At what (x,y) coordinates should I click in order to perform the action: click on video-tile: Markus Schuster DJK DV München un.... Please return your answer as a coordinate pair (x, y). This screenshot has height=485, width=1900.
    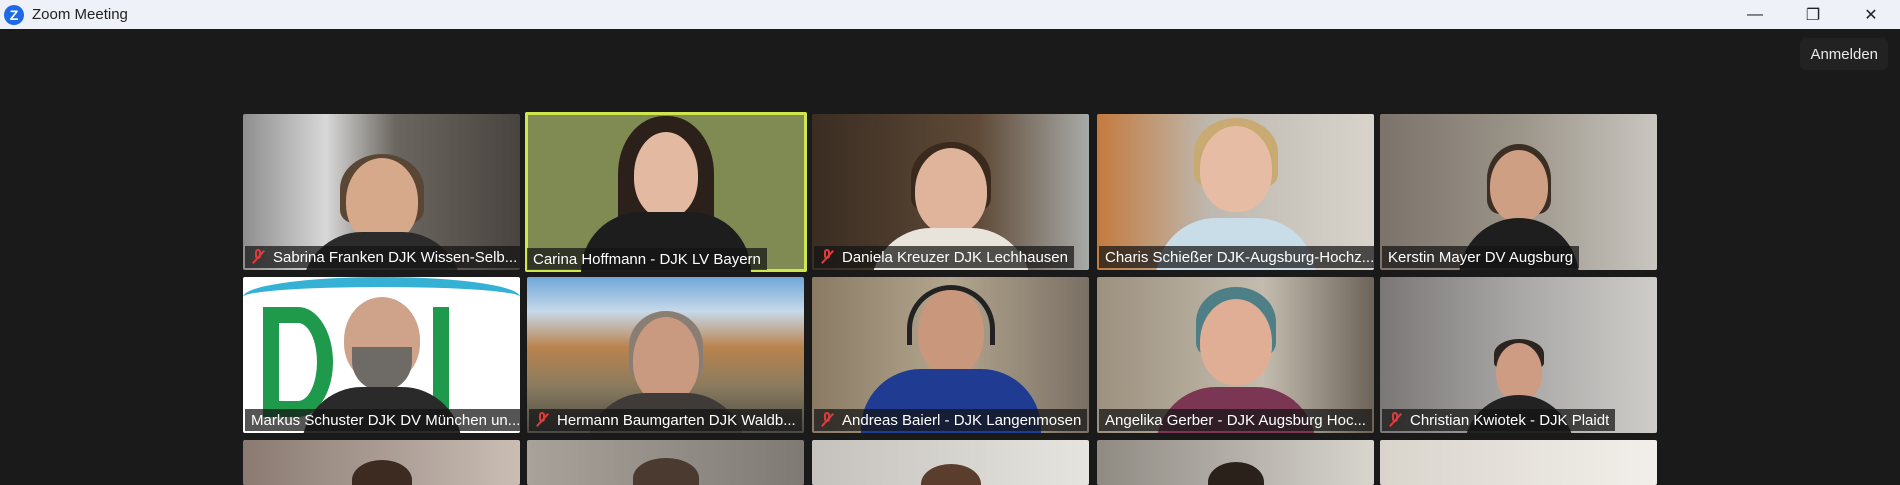
    Looking at the image, I should click on (381, 355).